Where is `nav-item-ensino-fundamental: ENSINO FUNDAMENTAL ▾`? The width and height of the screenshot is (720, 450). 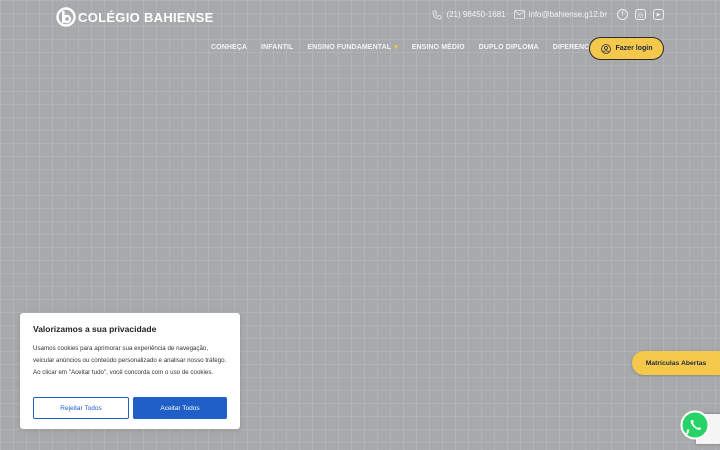 nav-item-ensino-fundamental: ENSINO FUNDAMENTAL ▾ is located at coordinates (352, 47).